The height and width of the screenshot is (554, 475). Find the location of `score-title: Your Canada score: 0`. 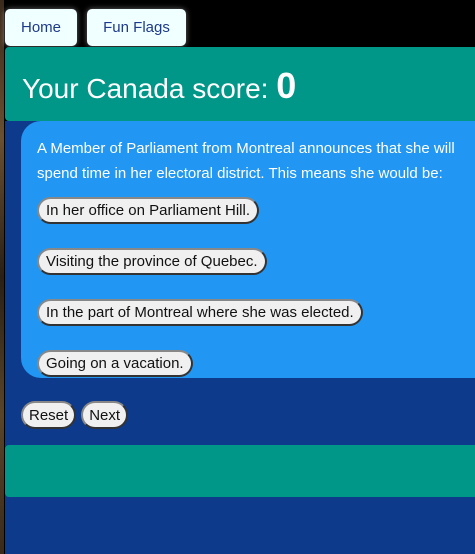

score-title: Your Canada score: 0 is located at coordinates (159, 86).